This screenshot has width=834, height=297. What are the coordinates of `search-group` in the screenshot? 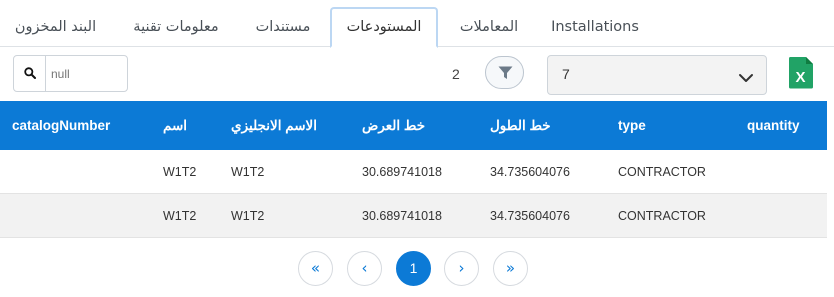 It's located at (70, 73).